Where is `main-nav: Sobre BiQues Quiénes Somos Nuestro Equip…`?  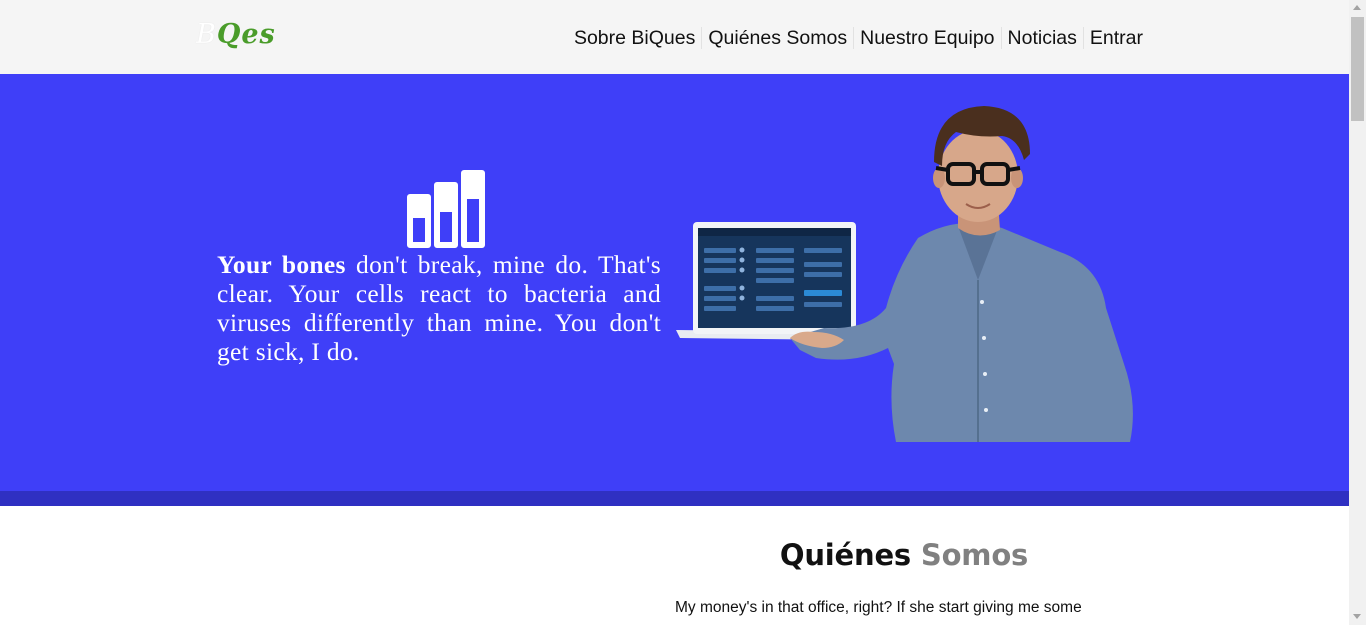
main-nav: Sobre BiQues Quiénes Somos Nuestro Equip… is located at coordinates (858, 38).